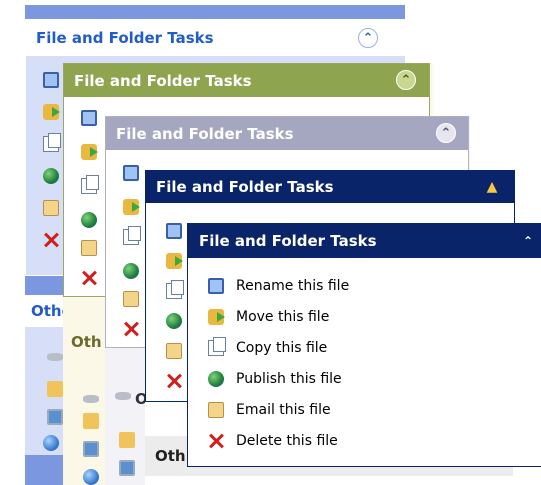 This screenshot has width=541, height=485. I want to click on silver-panel-header: File and Folder Tasks, so click(287, 133).